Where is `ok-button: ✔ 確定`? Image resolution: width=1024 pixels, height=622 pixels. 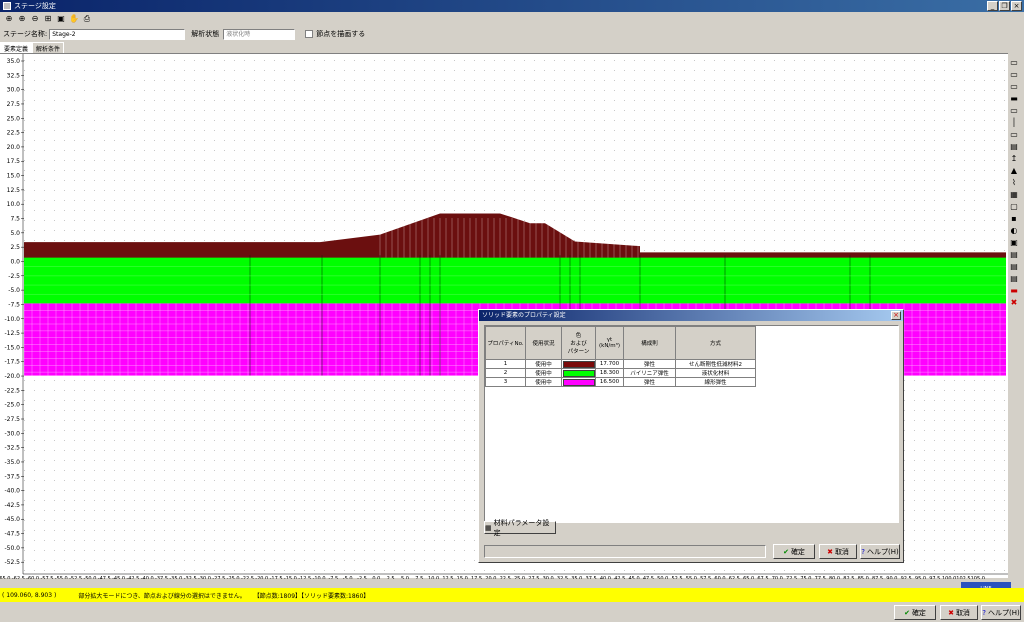 ok-button: ✔ 確定 is located at coordinates (915, 612).